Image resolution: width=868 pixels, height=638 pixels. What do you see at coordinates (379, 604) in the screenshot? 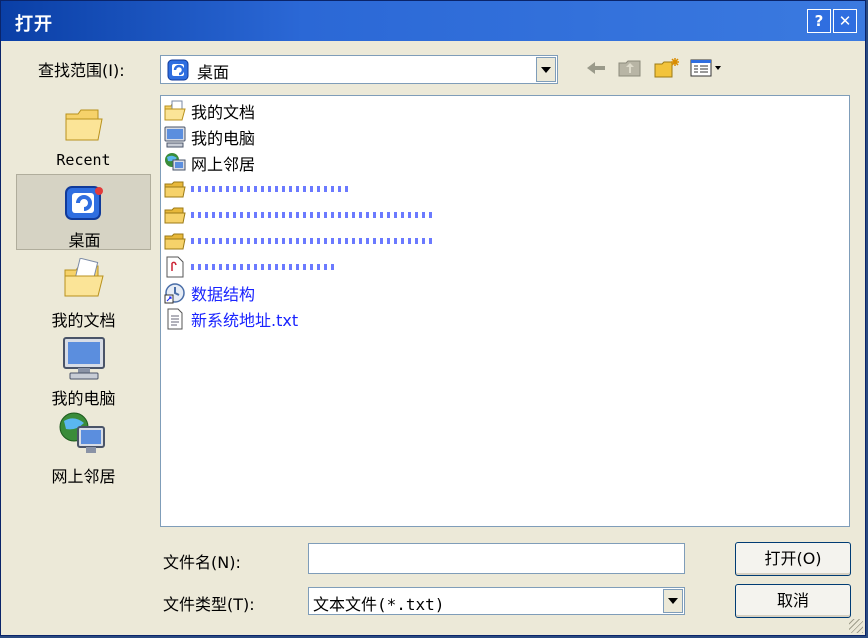
I see `filetype-value: 文本文件(*.txt)` at bounding box center [379, 604].